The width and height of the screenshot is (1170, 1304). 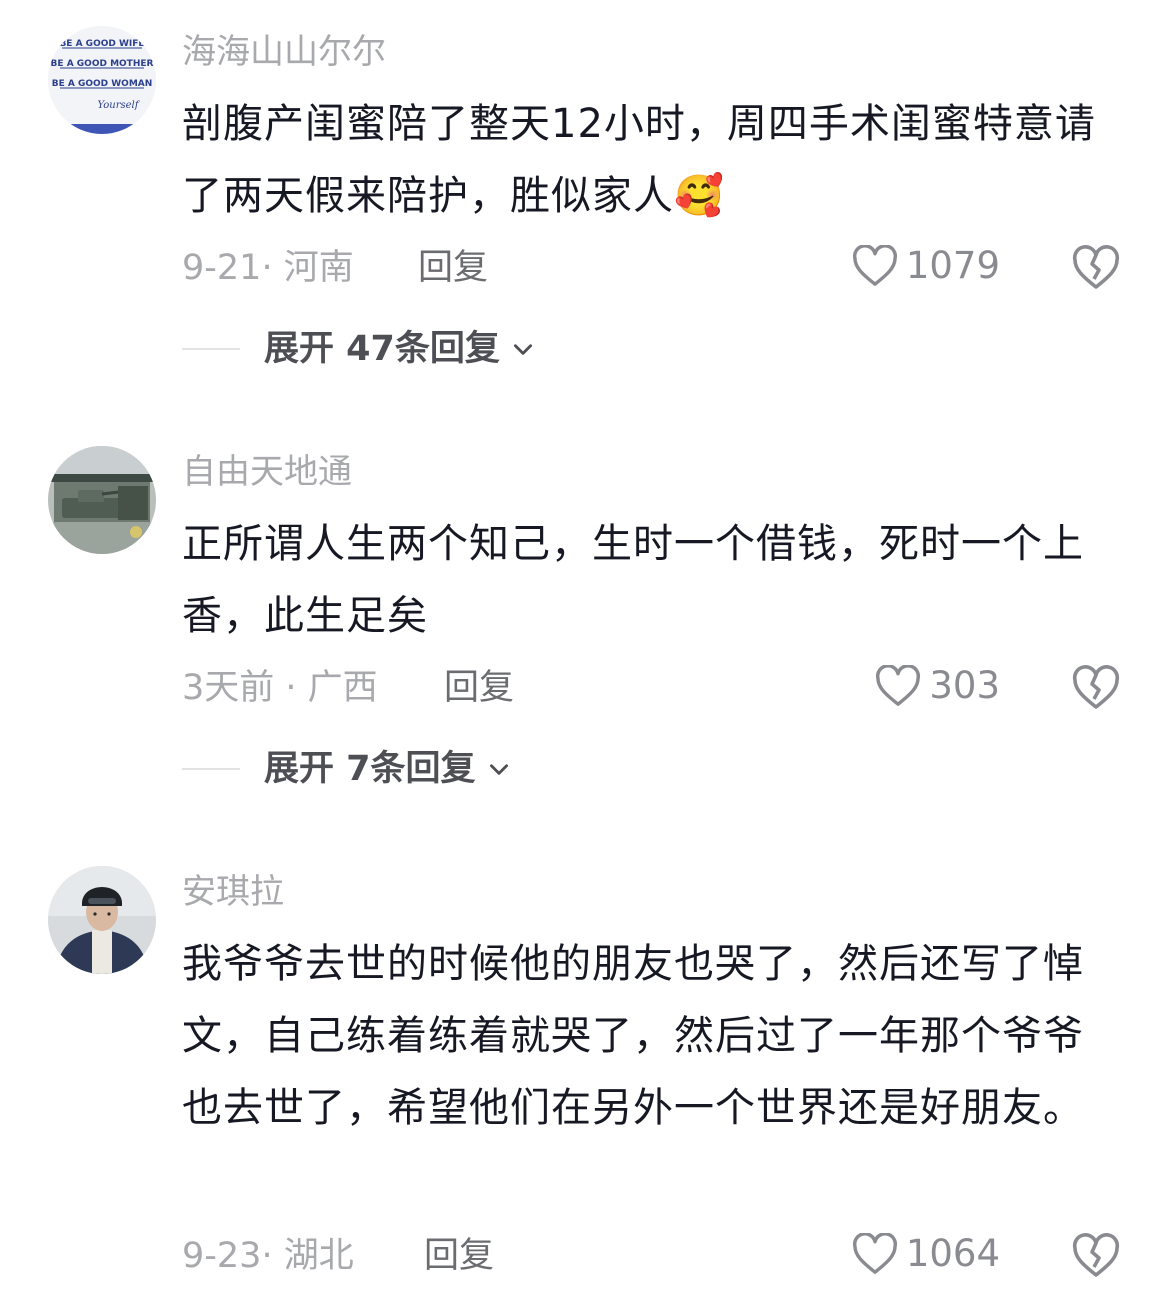 I want to click on like-count: 1079, so click(x=952, y=265).